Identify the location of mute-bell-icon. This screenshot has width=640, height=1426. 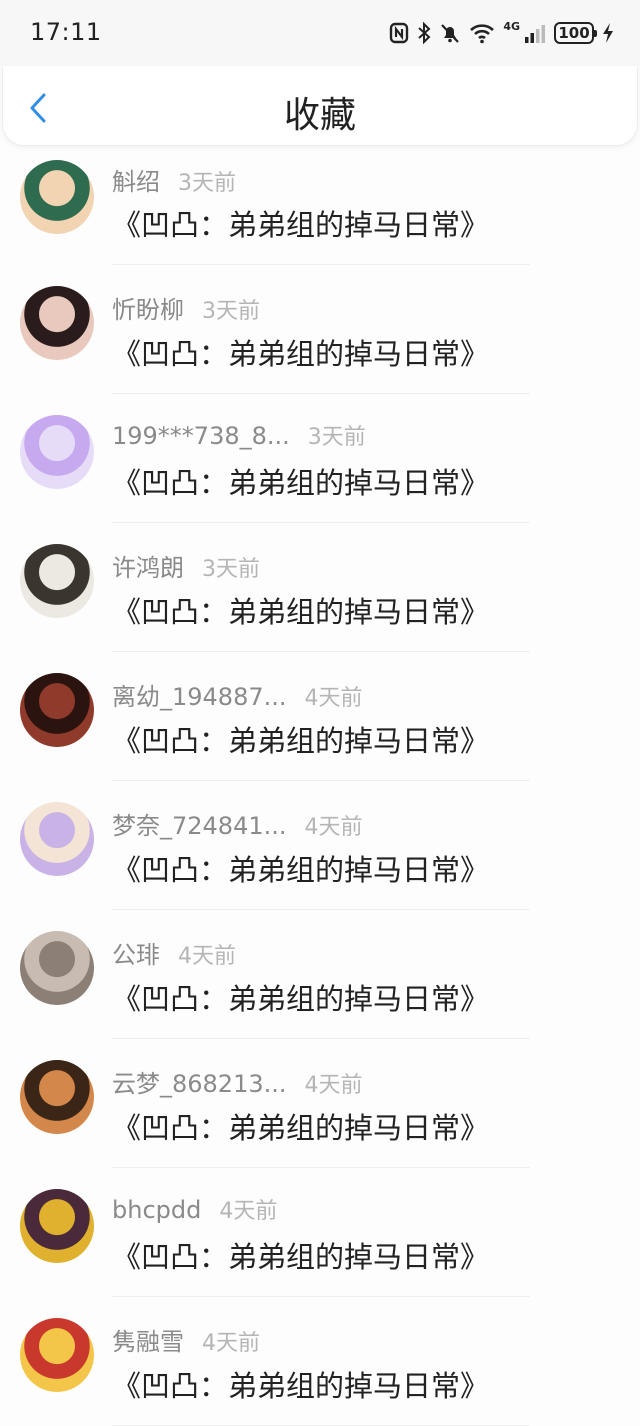
(450, 33).